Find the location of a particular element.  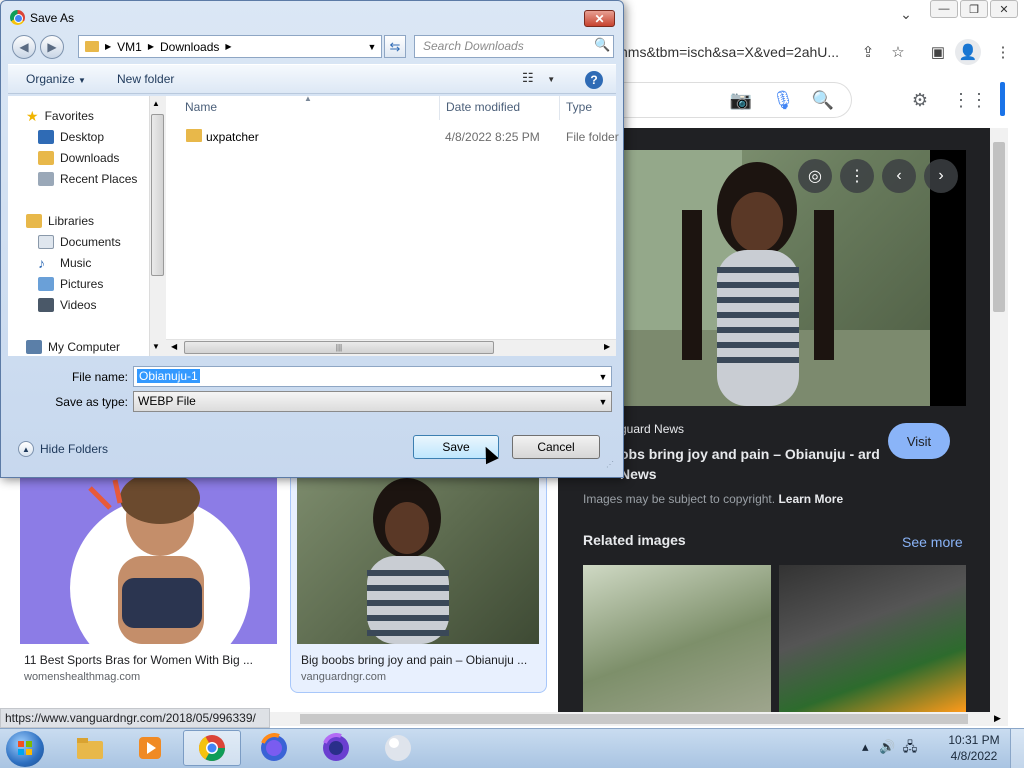

side-panel-icon: ▣ is located at coordinates (938, 52).